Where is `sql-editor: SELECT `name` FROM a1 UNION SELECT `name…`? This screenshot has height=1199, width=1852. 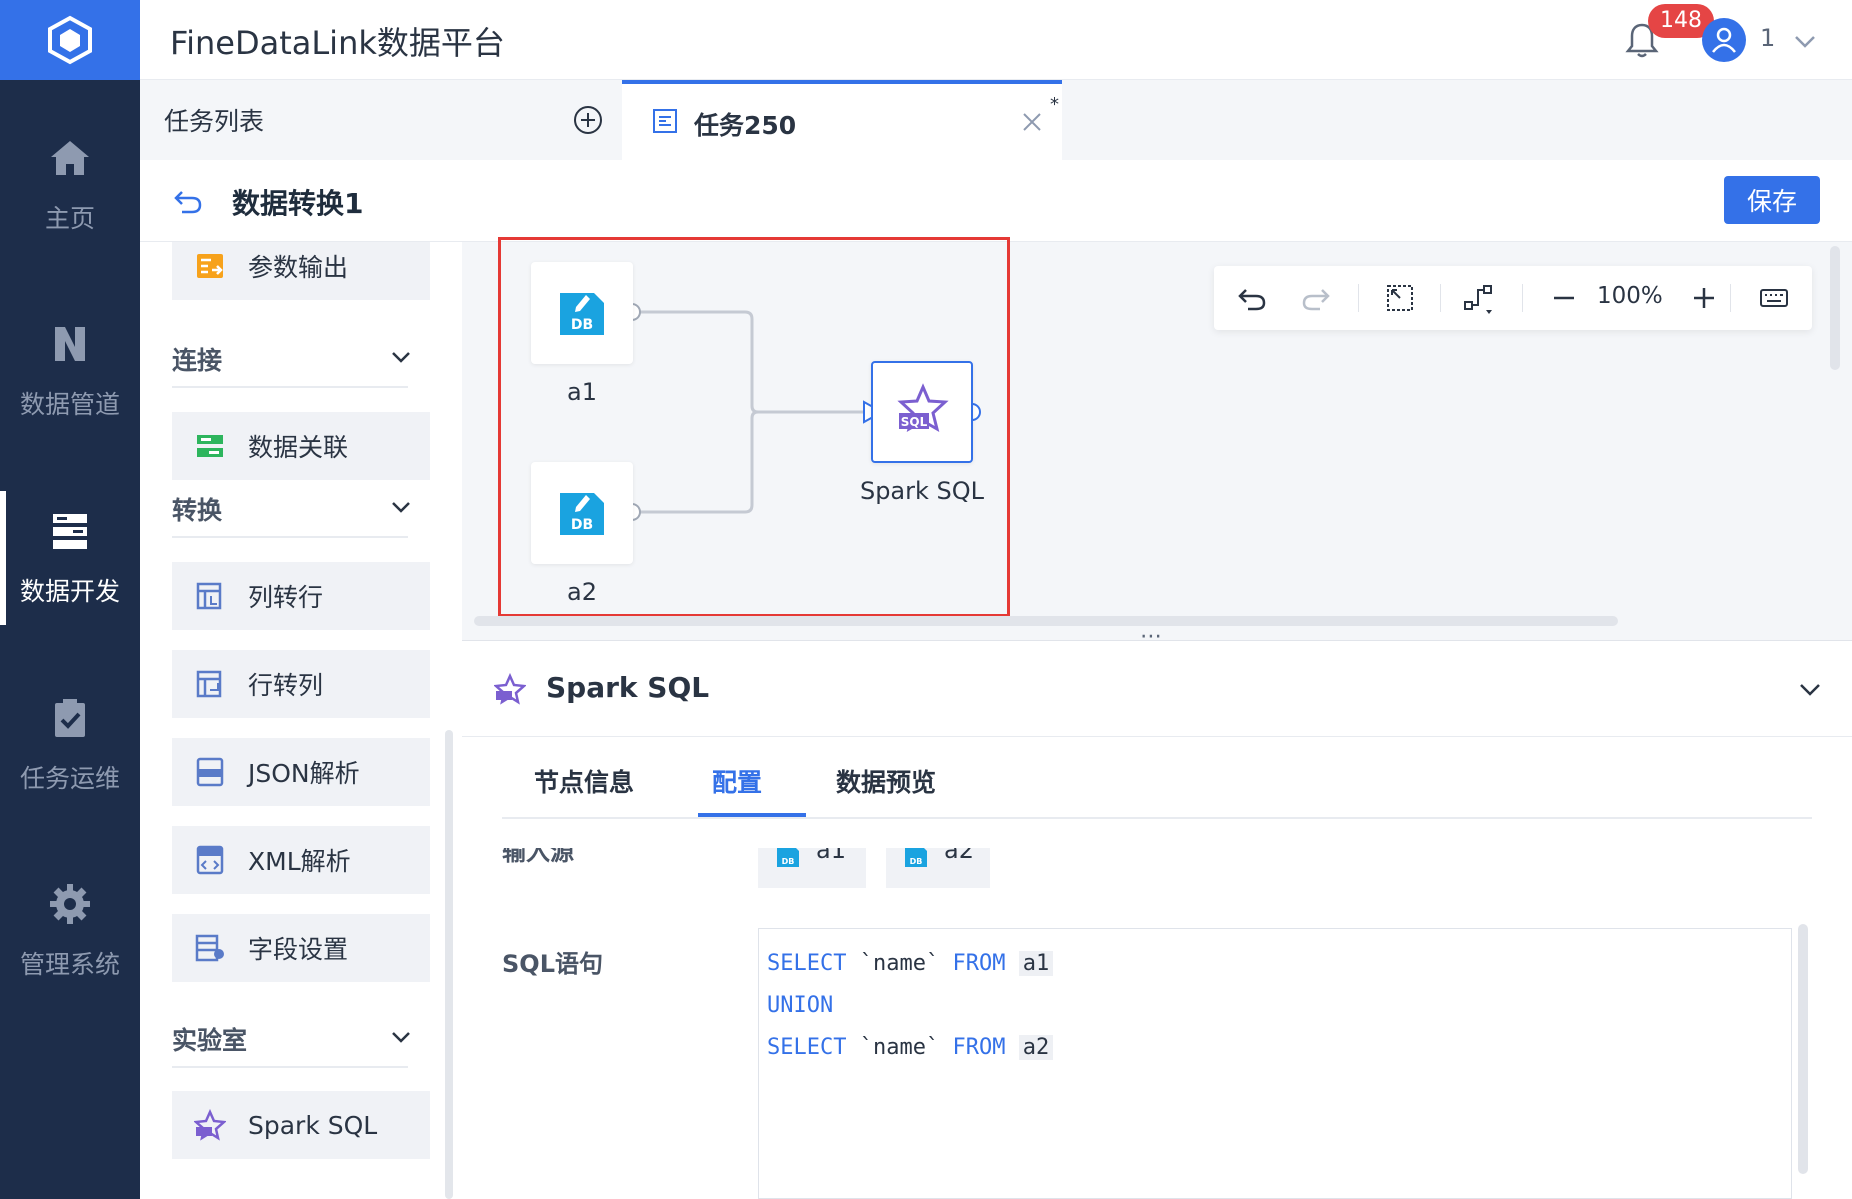
sql-editor: SELECT `name` FROM a1 UNION SELECT `name… is located at coordinates (1275, 1063).